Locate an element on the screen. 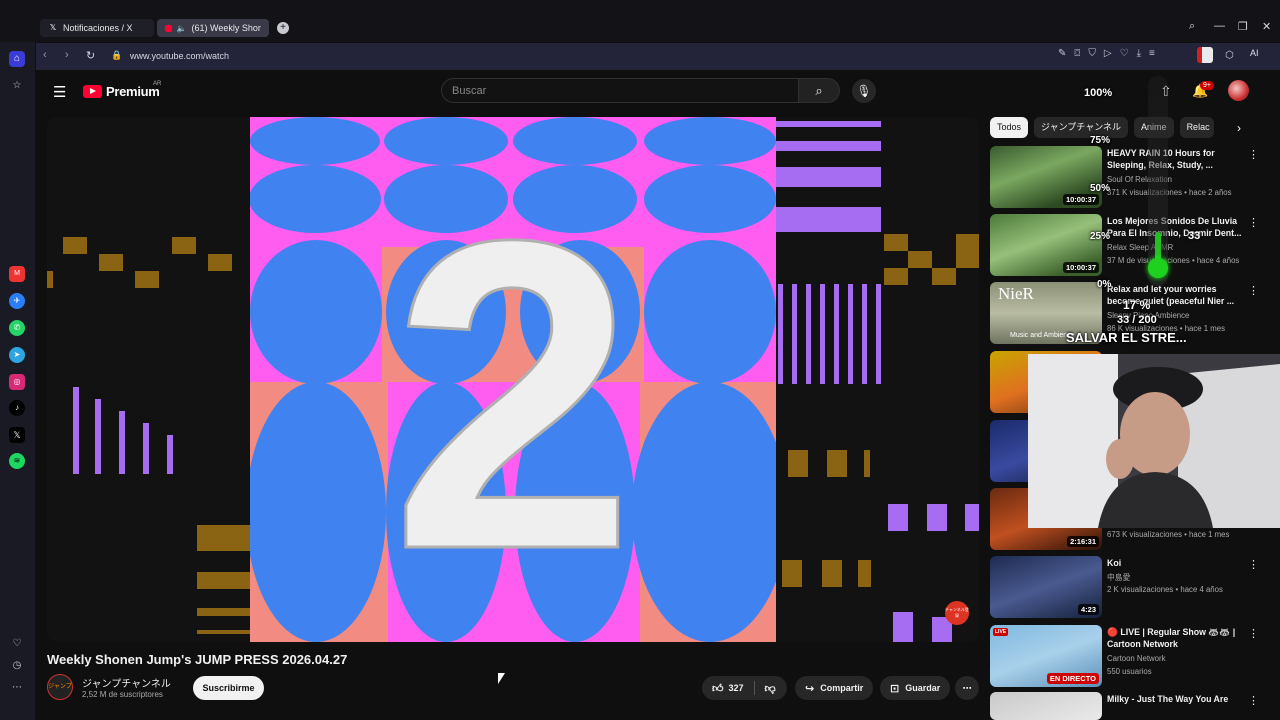 The image size is (1280, 720). menu-icon: ≡ is located at coordinates (1152, 53).